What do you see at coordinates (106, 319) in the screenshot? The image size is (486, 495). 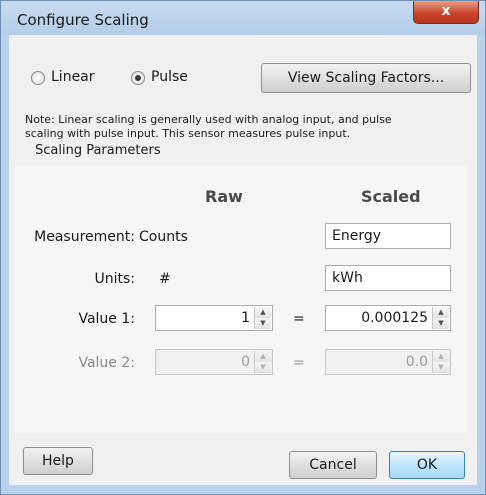 I see `value1-label: Value 1:` at bounding box center [106, 319].